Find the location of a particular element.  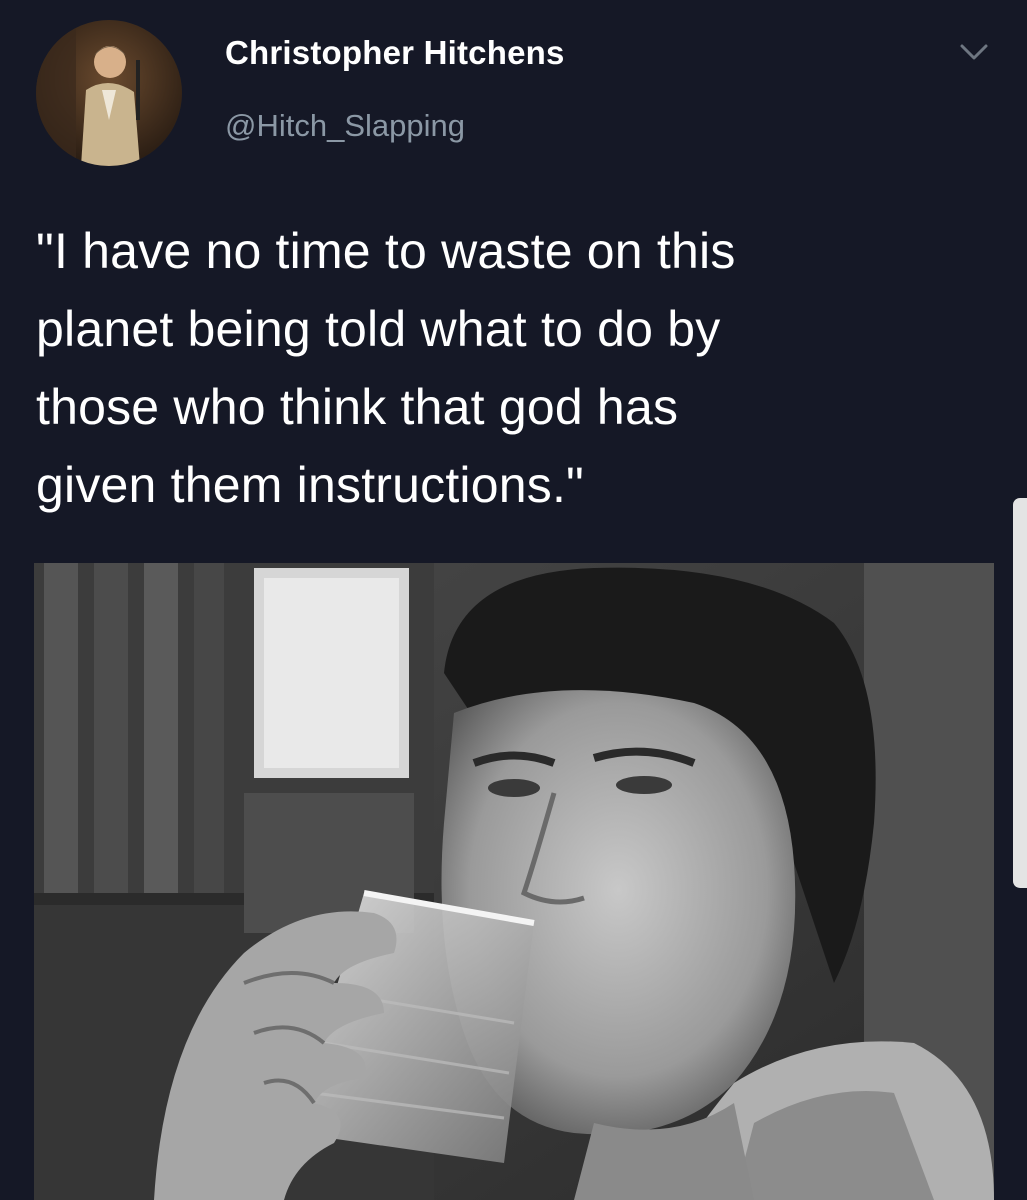

page-scrollbar is located at coordinates (1020, 693).